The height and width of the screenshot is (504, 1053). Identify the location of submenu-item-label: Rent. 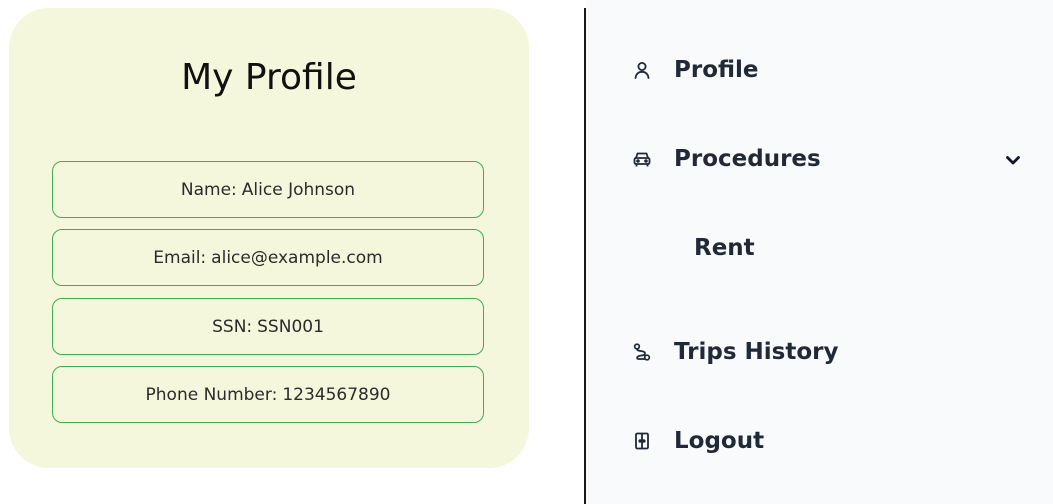
(724, 248).